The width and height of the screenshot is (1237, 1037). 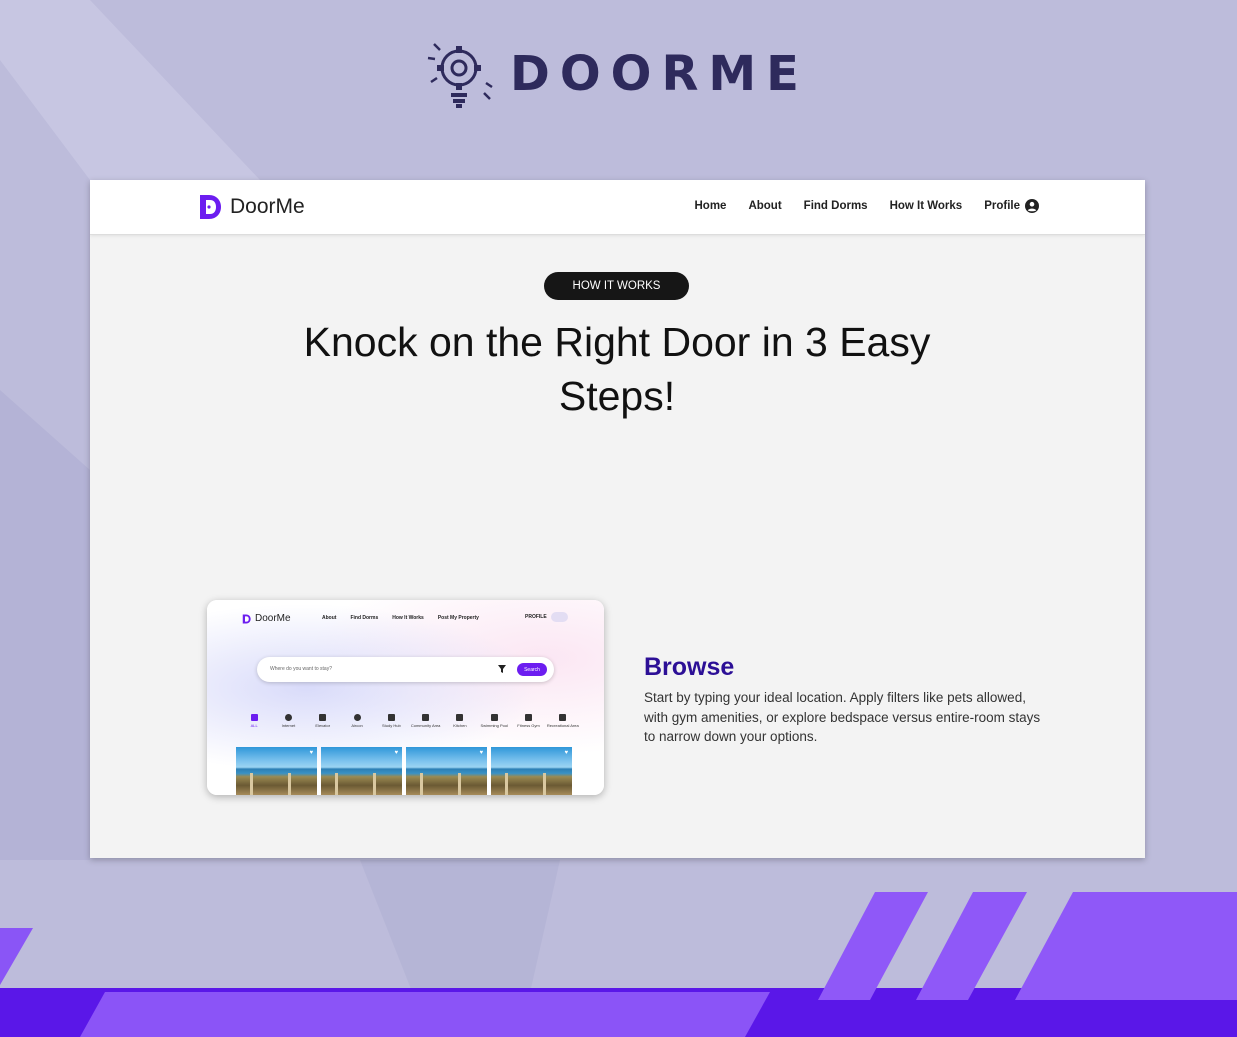 I want to click on mockup-nav-item: Find Dorms, so click(x=364, y=618).